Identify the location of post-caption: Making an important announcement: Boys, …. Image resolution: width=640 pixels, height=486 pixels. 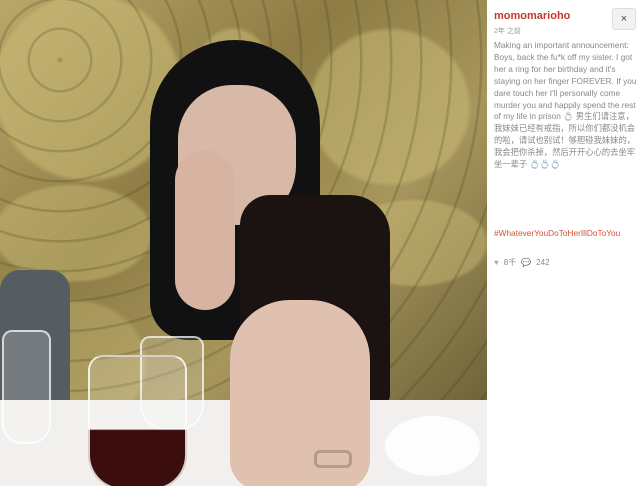
(566, 105).